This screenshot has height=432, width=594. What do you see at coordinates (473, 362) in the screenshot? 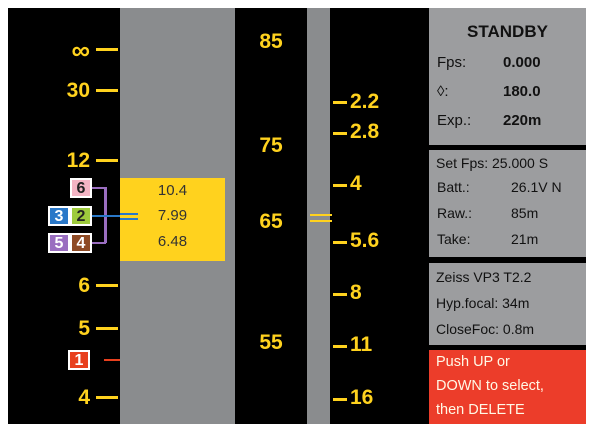
I see `instruction-line-1: Push UP or` at bounding box center [473, 362].